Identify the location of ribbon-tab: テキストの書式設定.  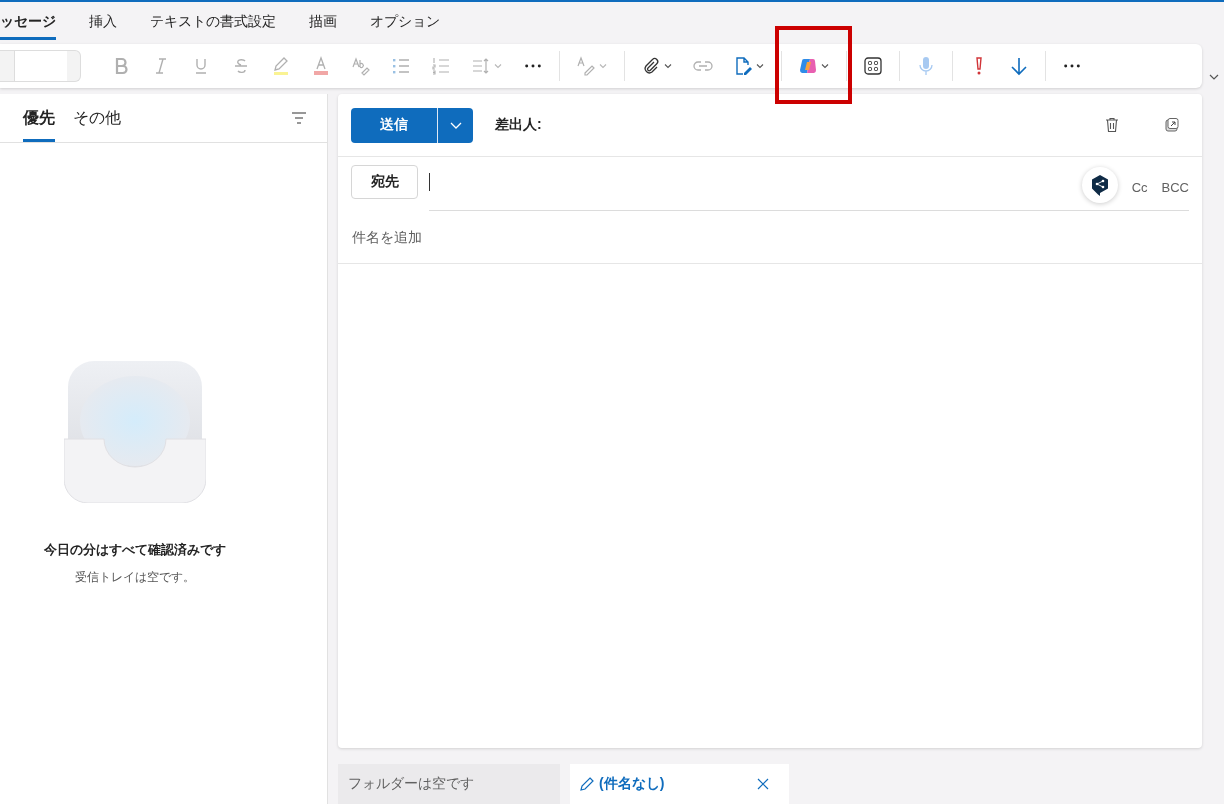
(213, 21).